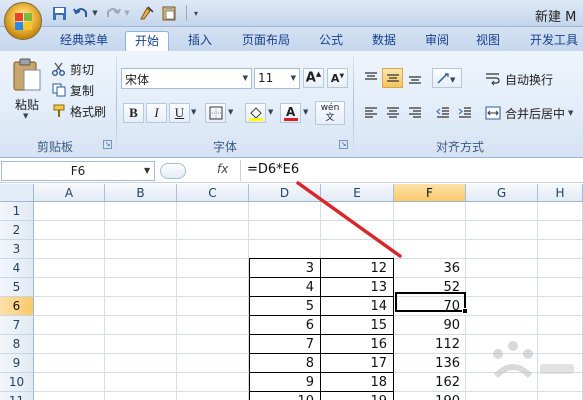 This screenshot has height=400, width=583. I want to click on tab-review: 审阅, so click(437, 41).